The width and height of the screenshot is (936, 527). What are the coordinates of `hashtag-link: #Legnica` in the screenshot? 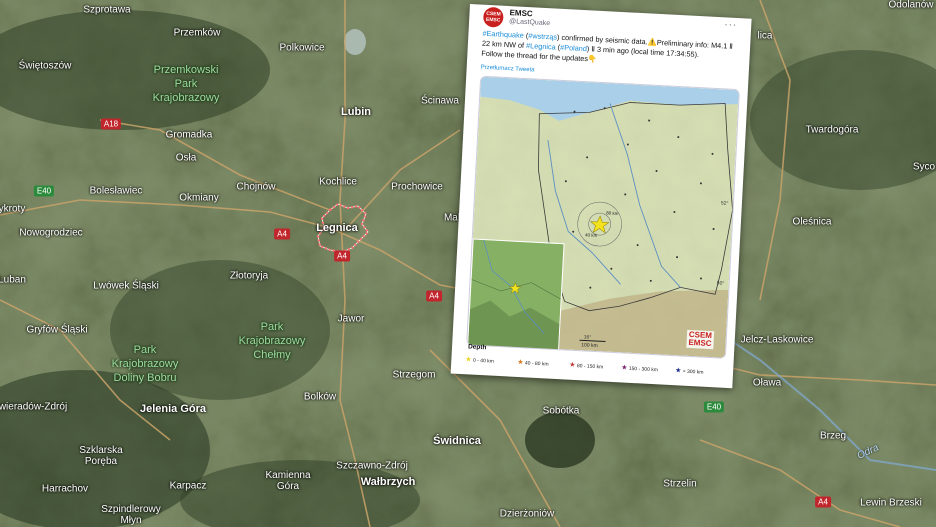 It's located at (541, 46).